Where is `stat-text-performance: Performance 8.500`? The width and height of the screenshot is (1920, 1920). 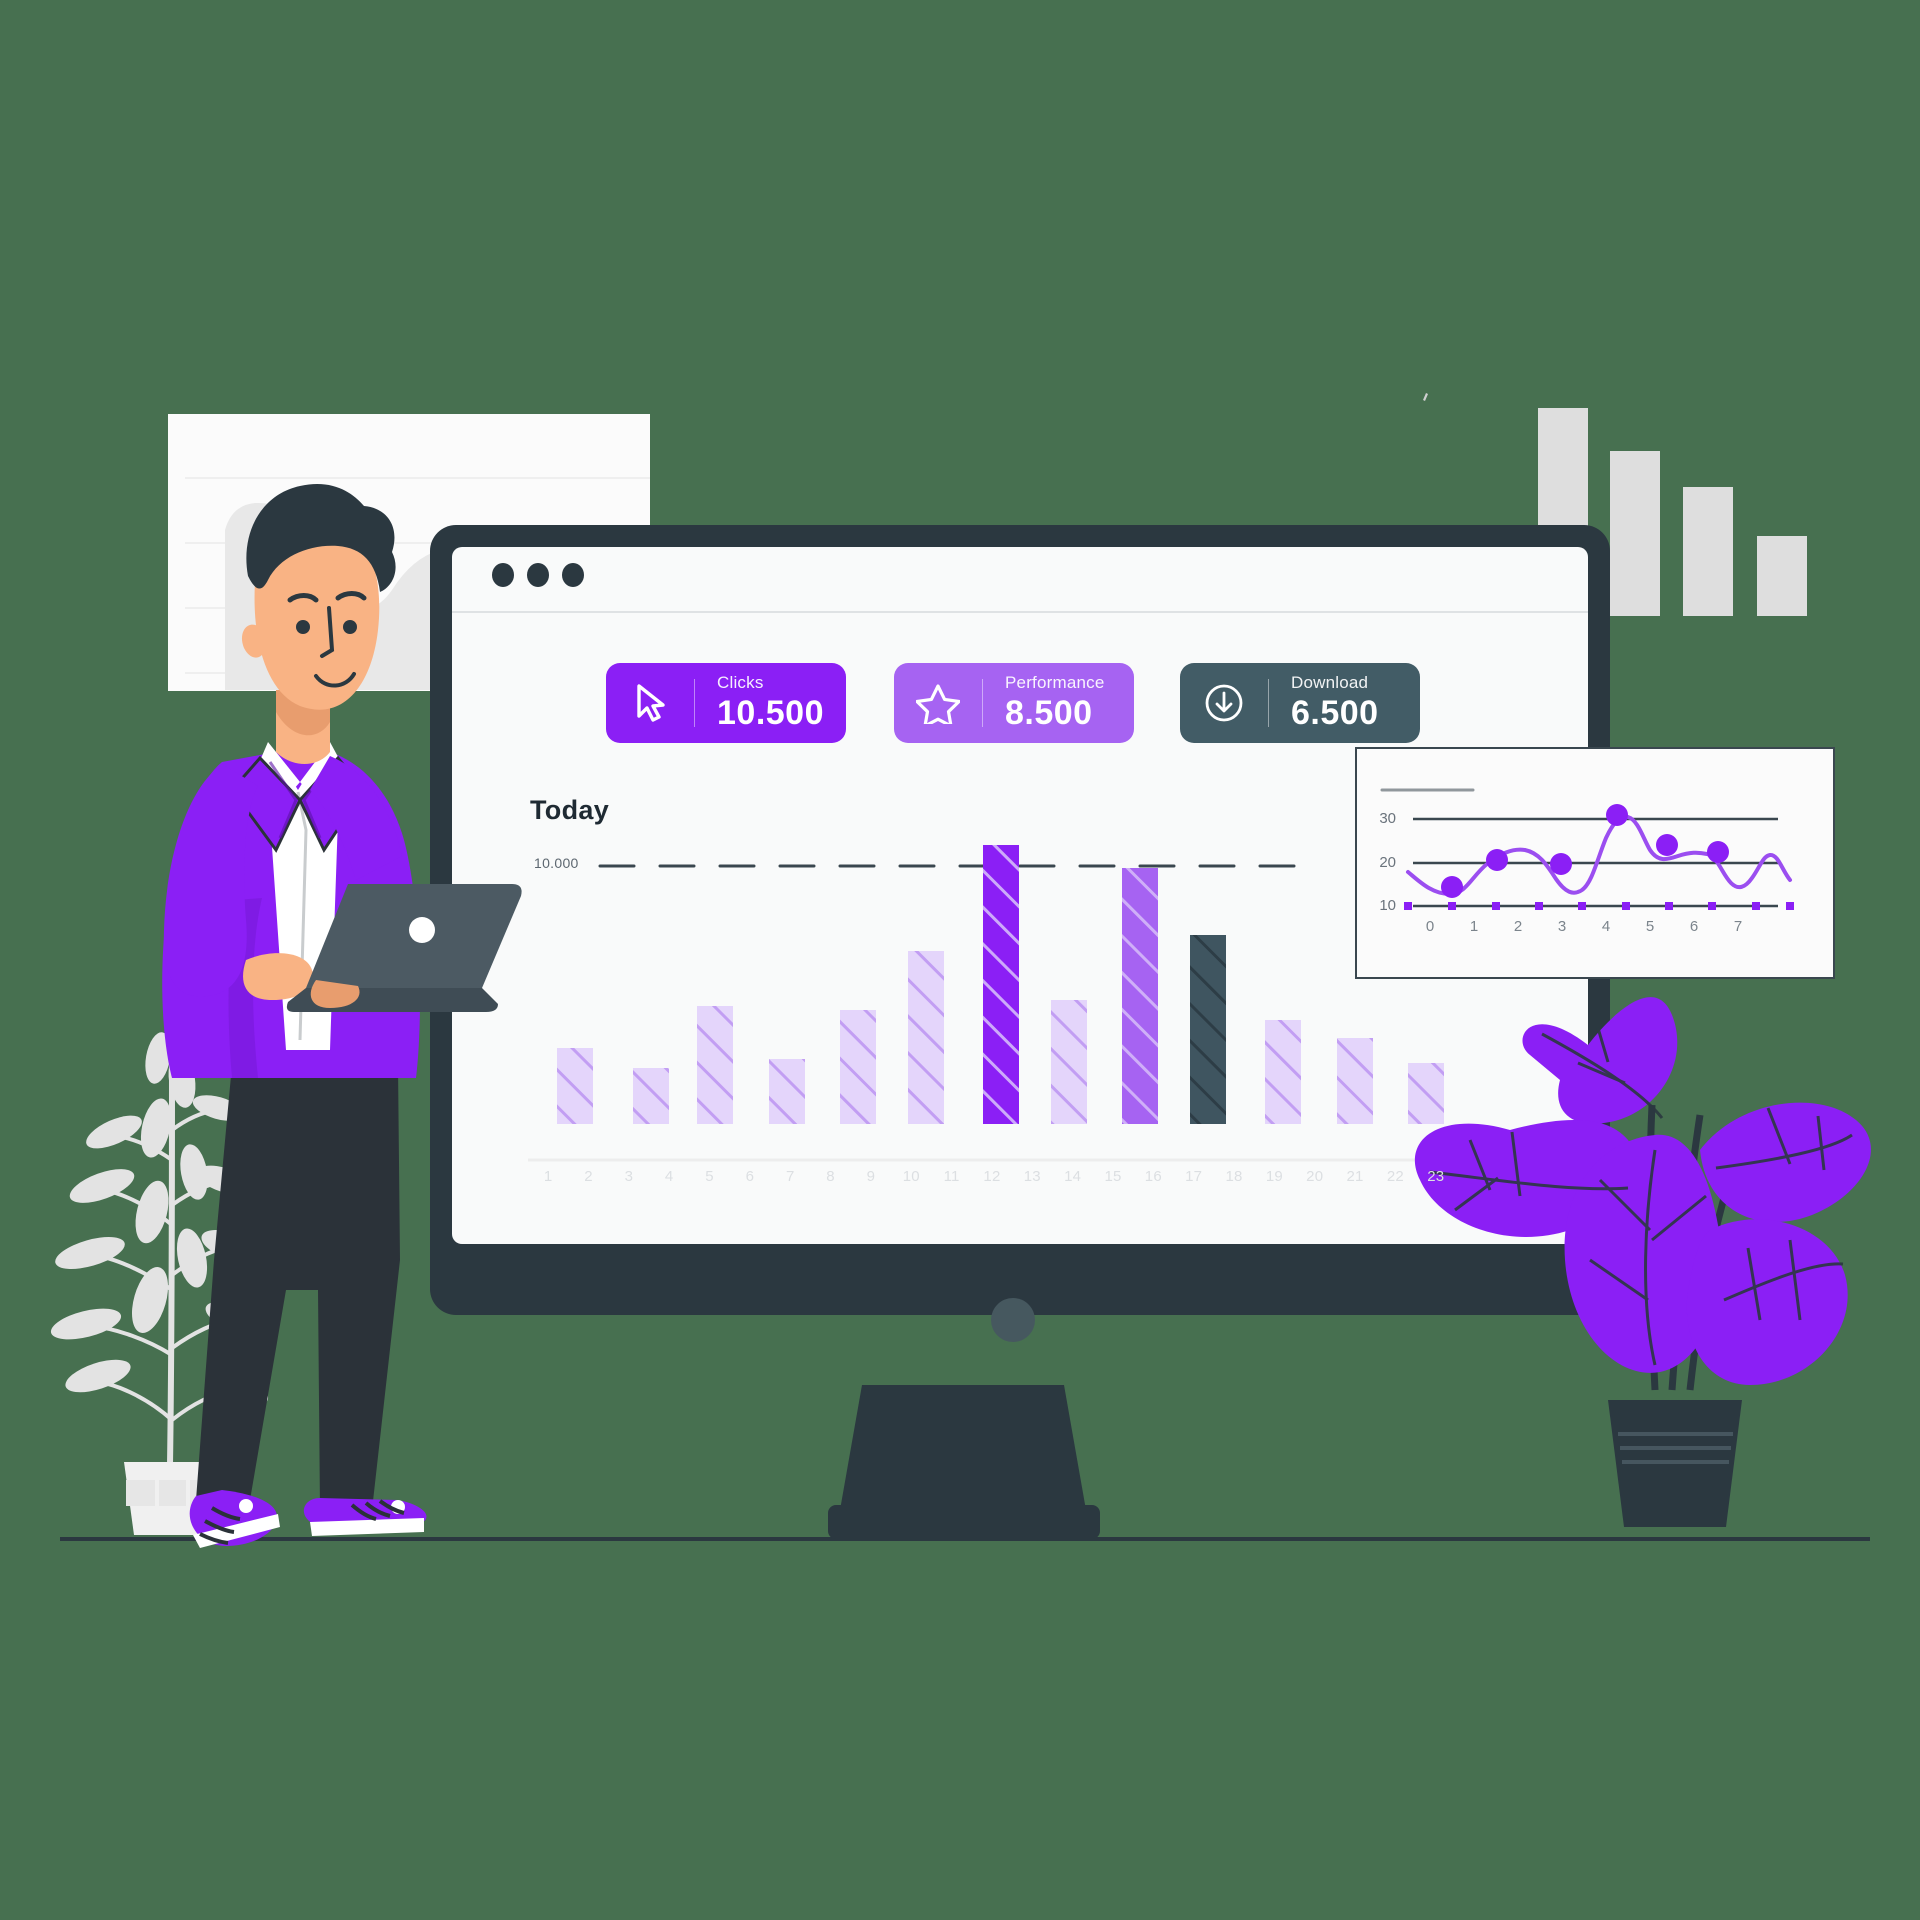 stat-text-performance: Performance 8.500 is located at coordinates (1044, 702).